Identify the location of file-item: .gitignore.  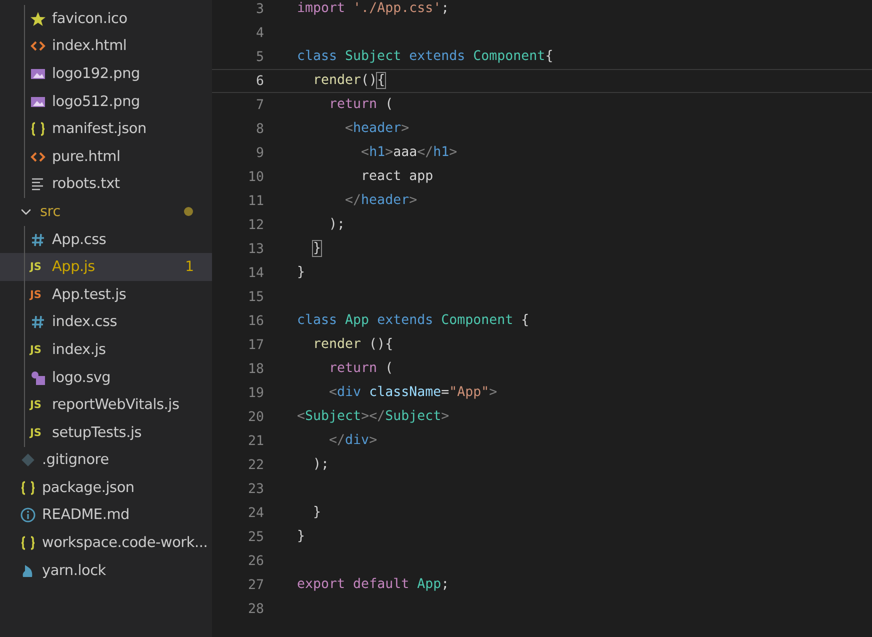
(106, 460).